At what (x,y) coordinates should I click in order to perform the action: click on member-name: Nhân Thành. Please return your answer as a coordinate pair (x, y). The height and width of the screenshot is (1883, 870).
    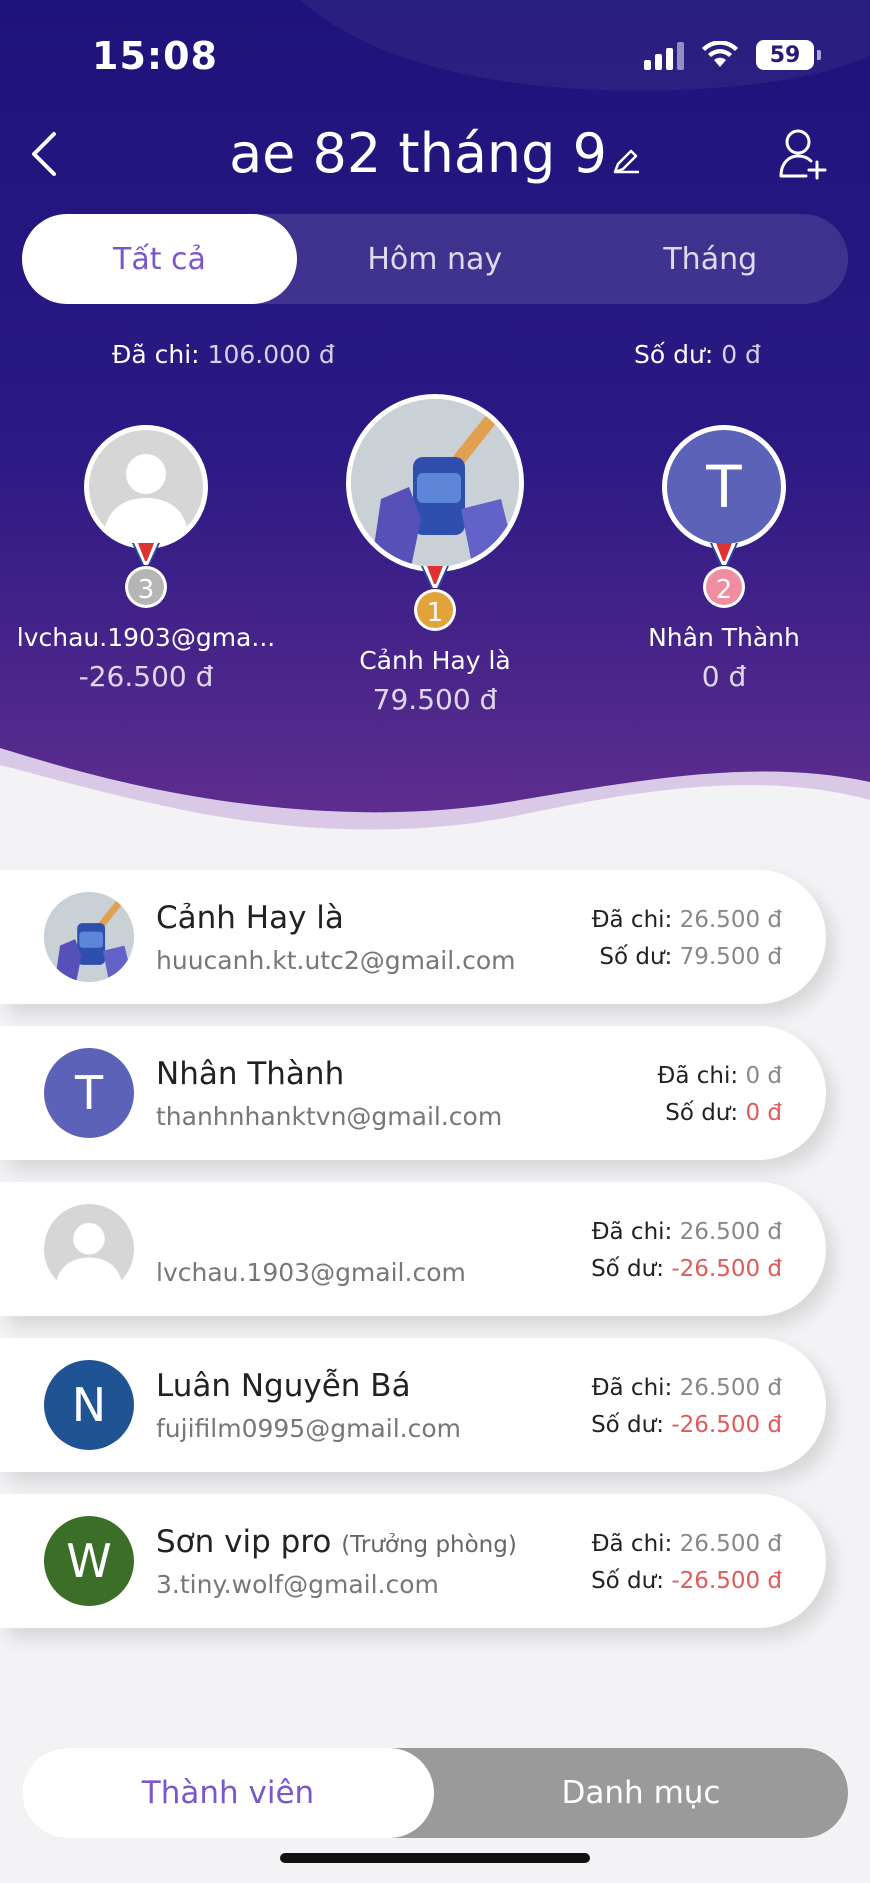
    Looking at the image, I should click on (250, 1074).